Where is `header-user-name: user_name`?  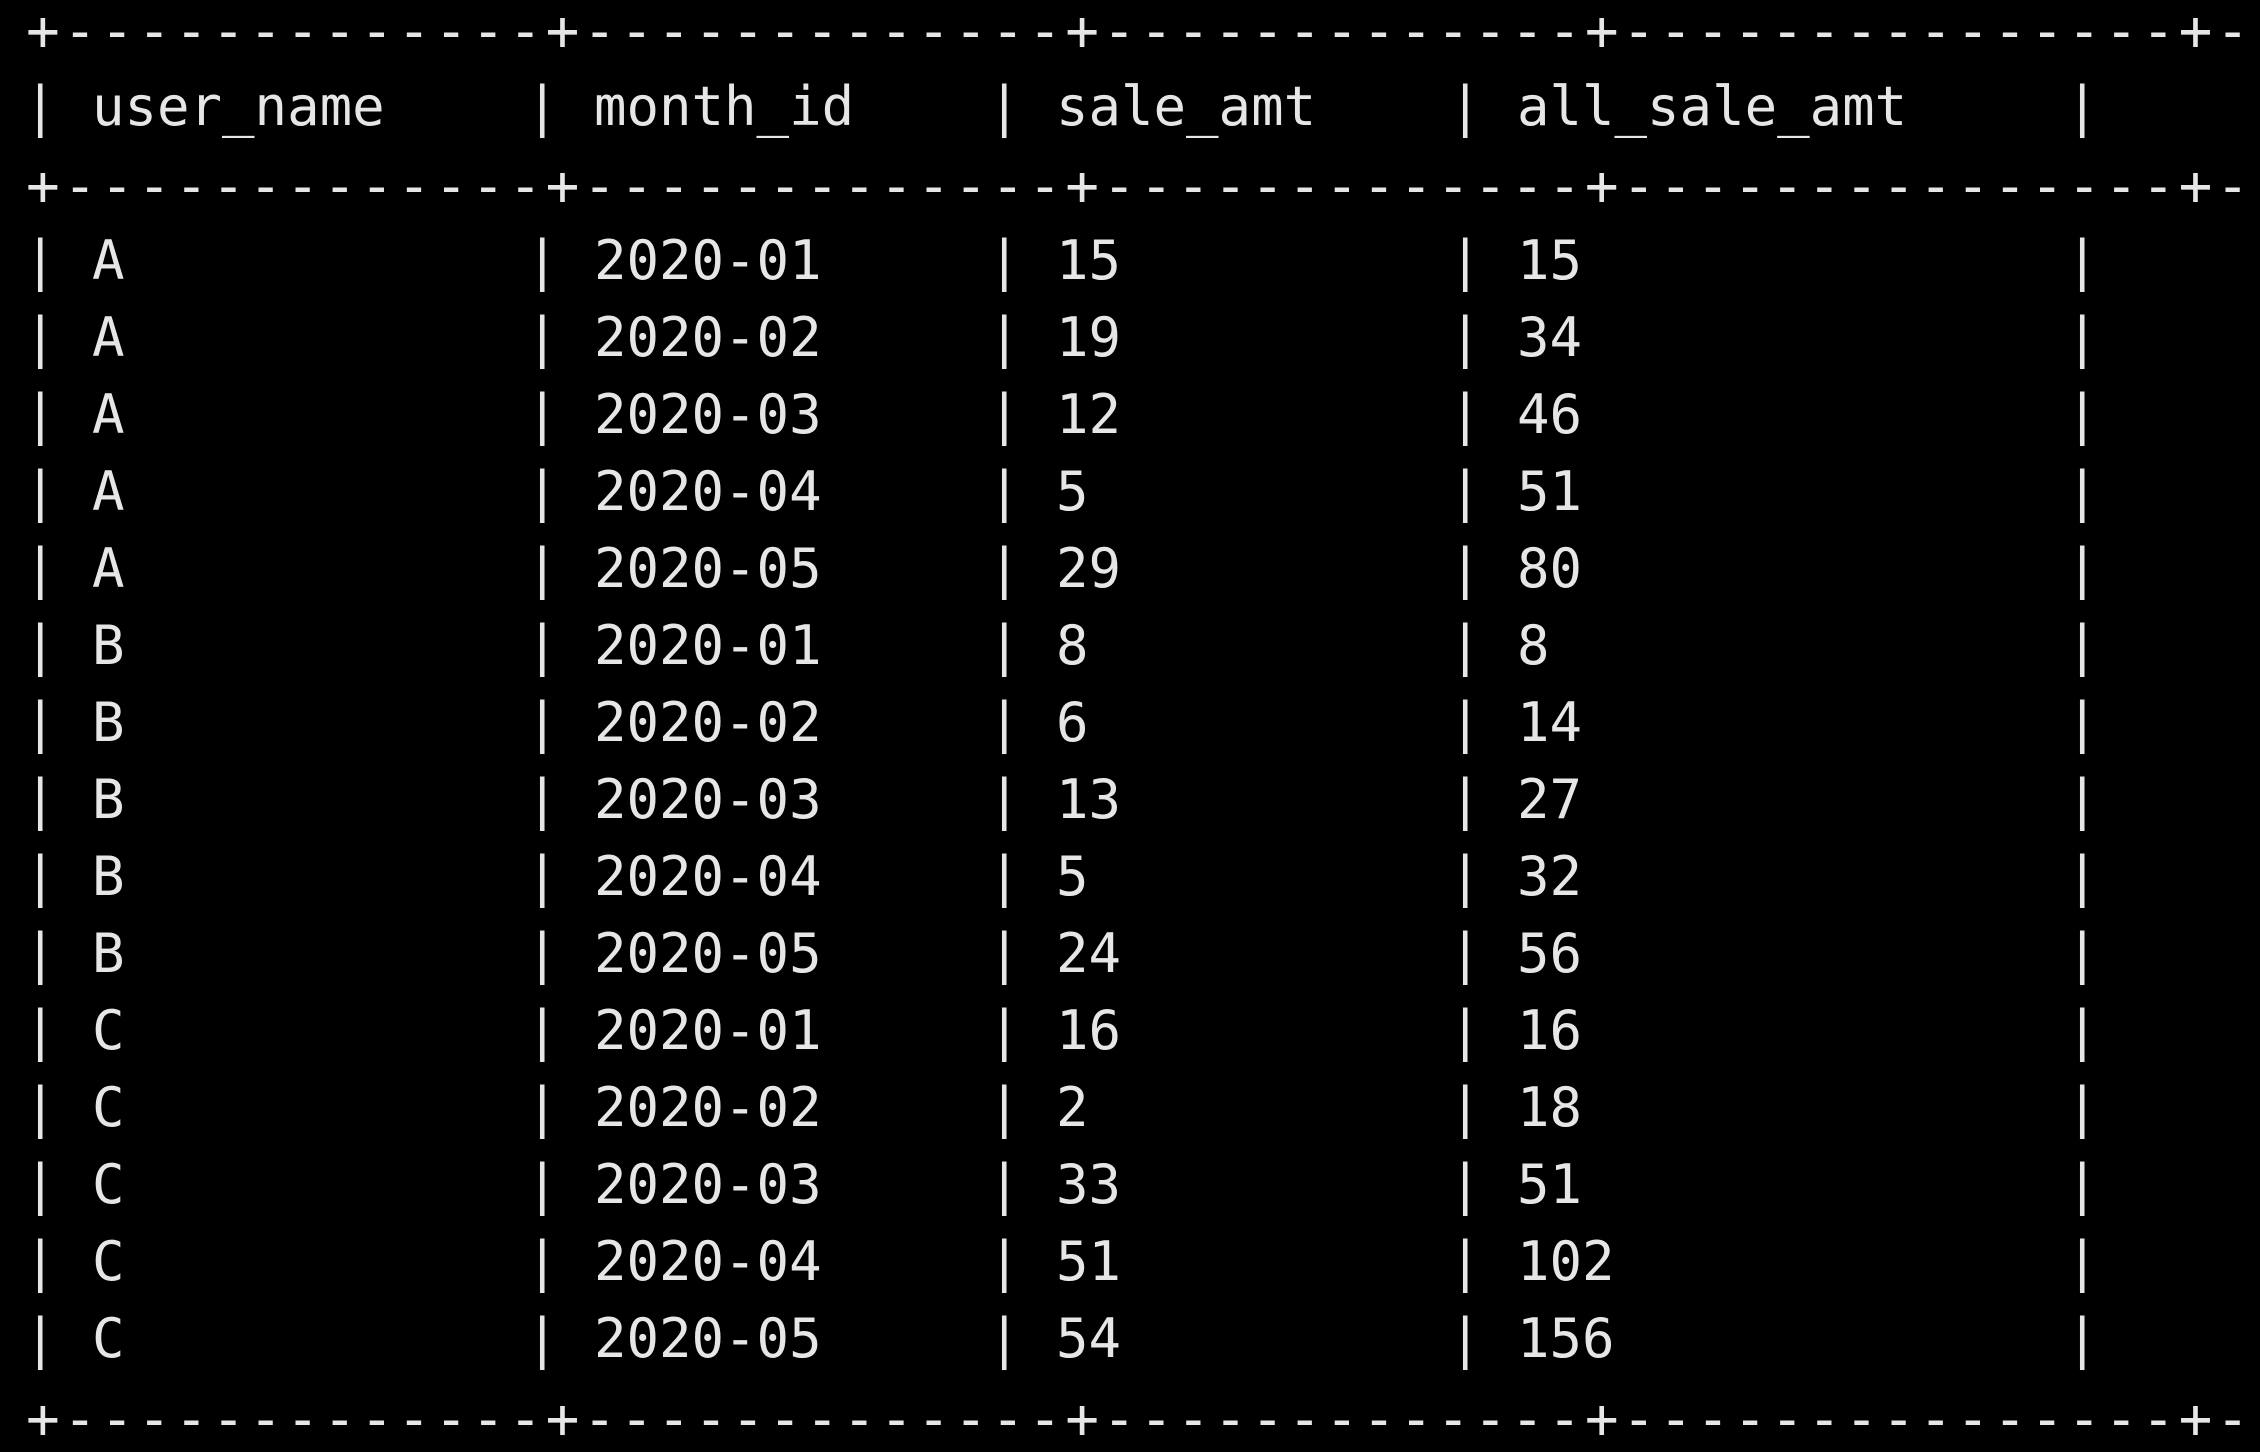 header-user-name: user_name is located at coordinates (238, 106).